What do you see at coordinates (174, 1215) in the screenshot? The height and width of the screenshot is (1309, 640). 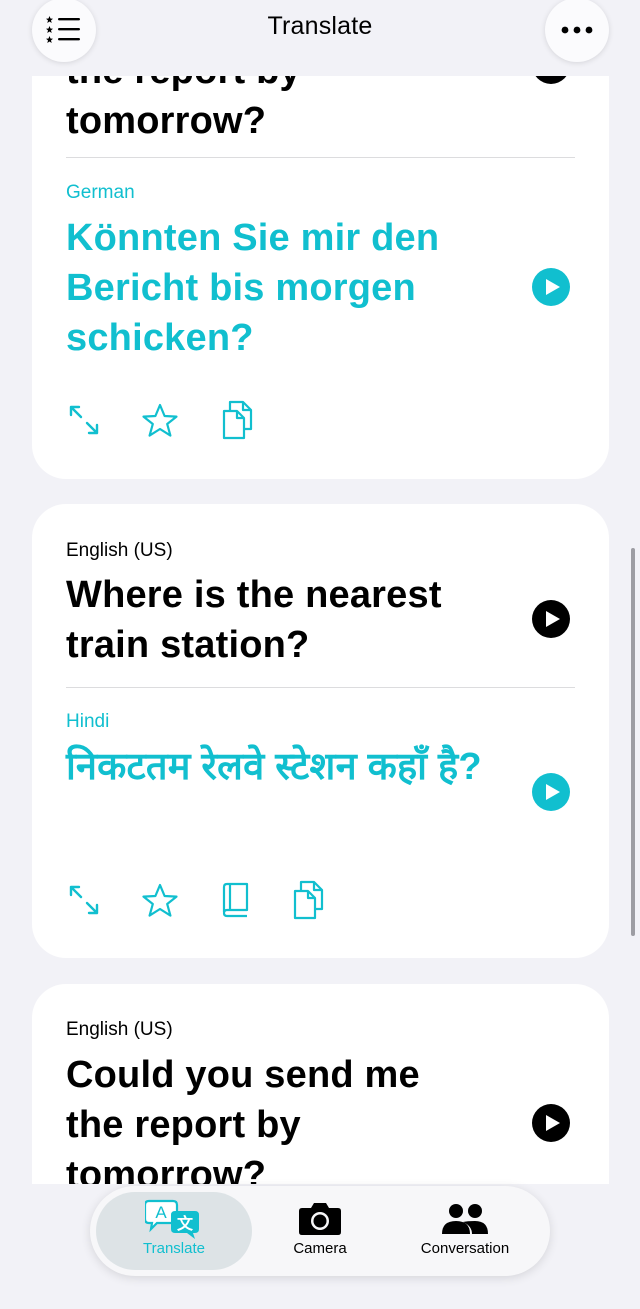 I see `translate-icon: A 文` at bounding box center [174, 1215].